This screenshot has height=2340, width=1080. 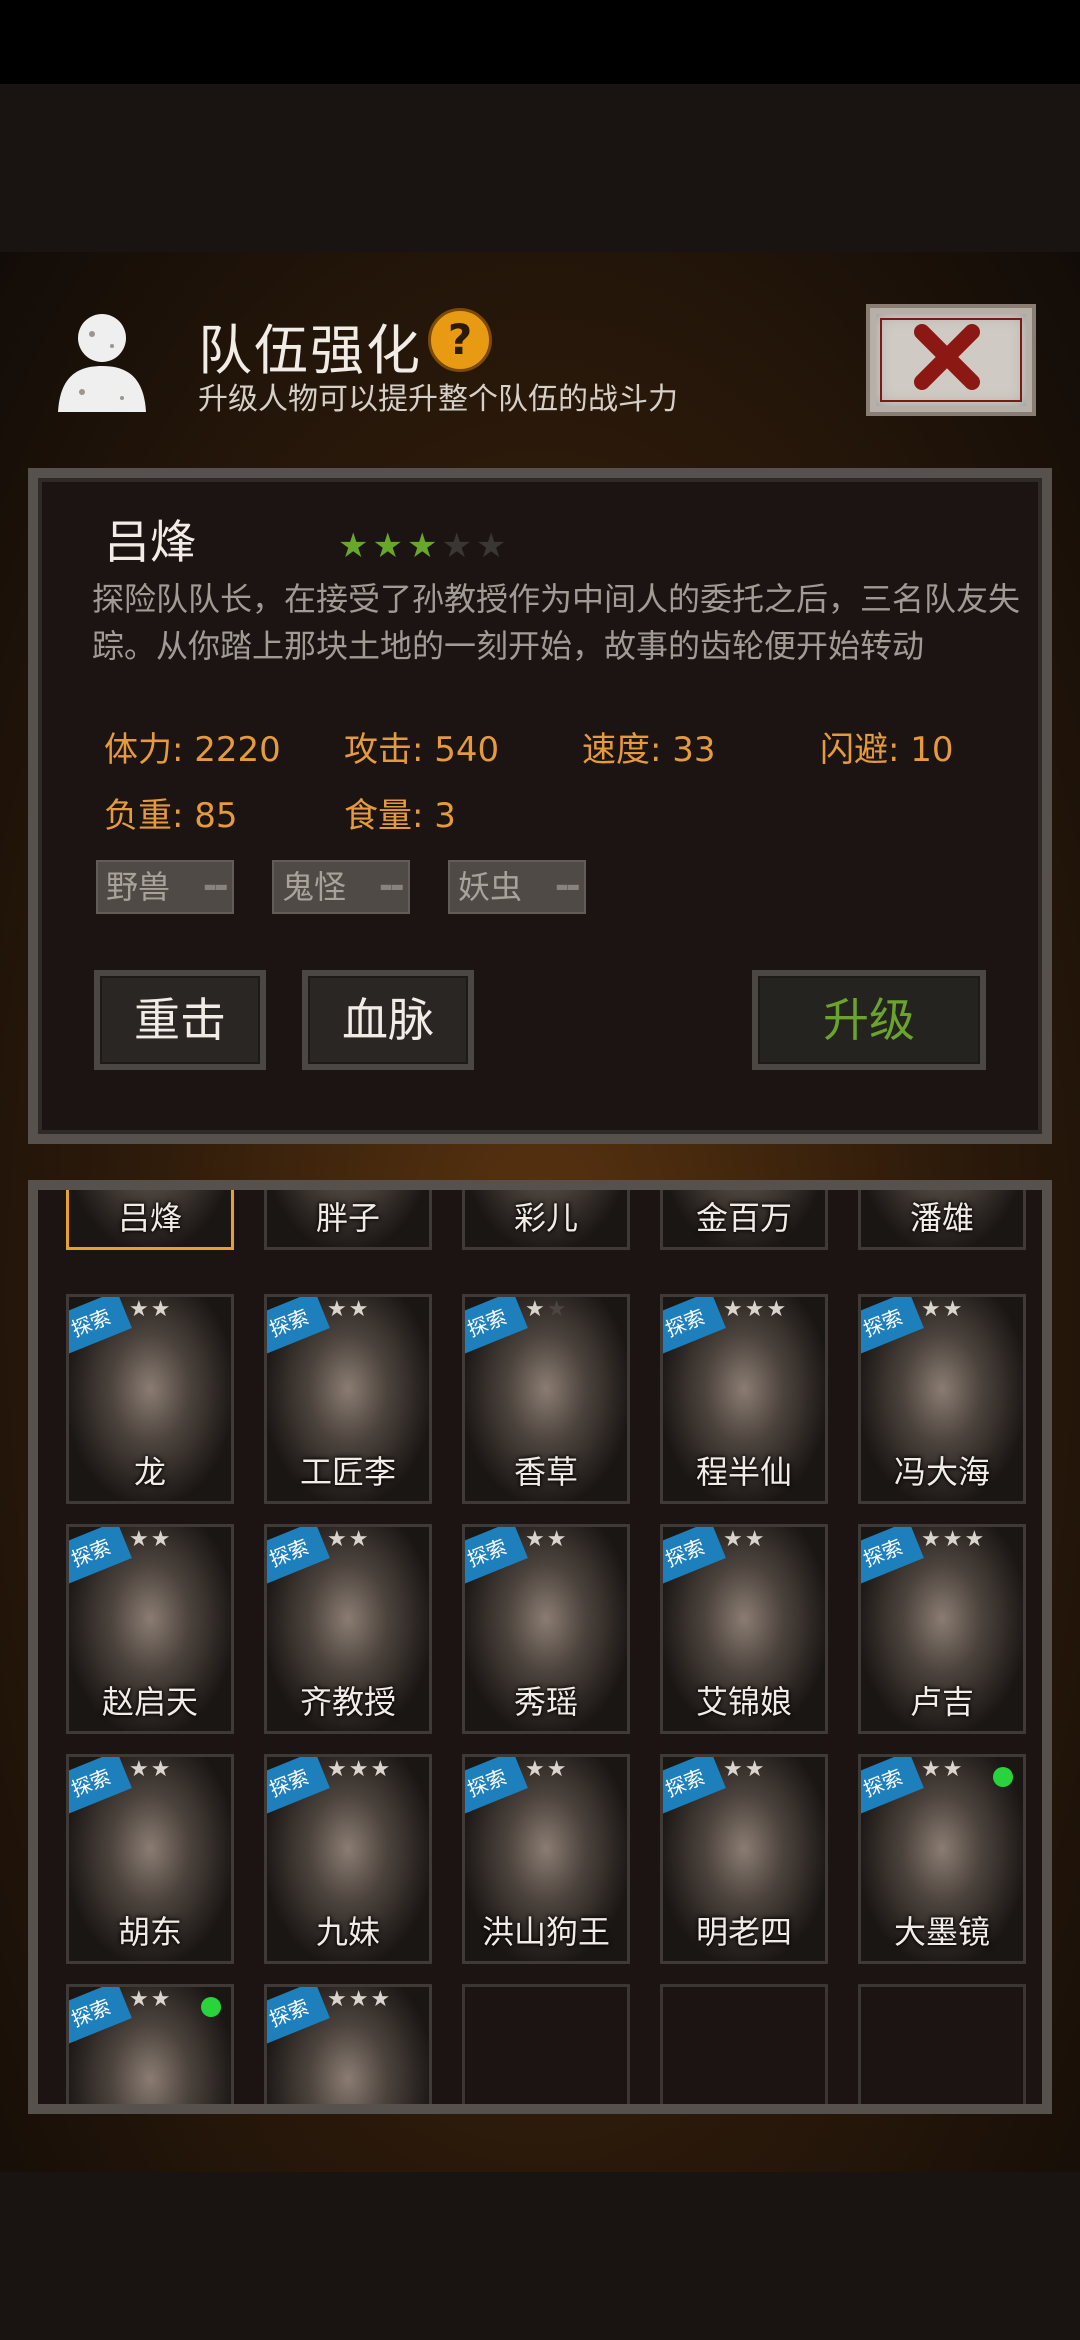 What do you see at coordinates (348, 1629) in the screenshot?
I see `roster-card: 探索 ★★ 齐教授` at bounding box center [348, 1629].